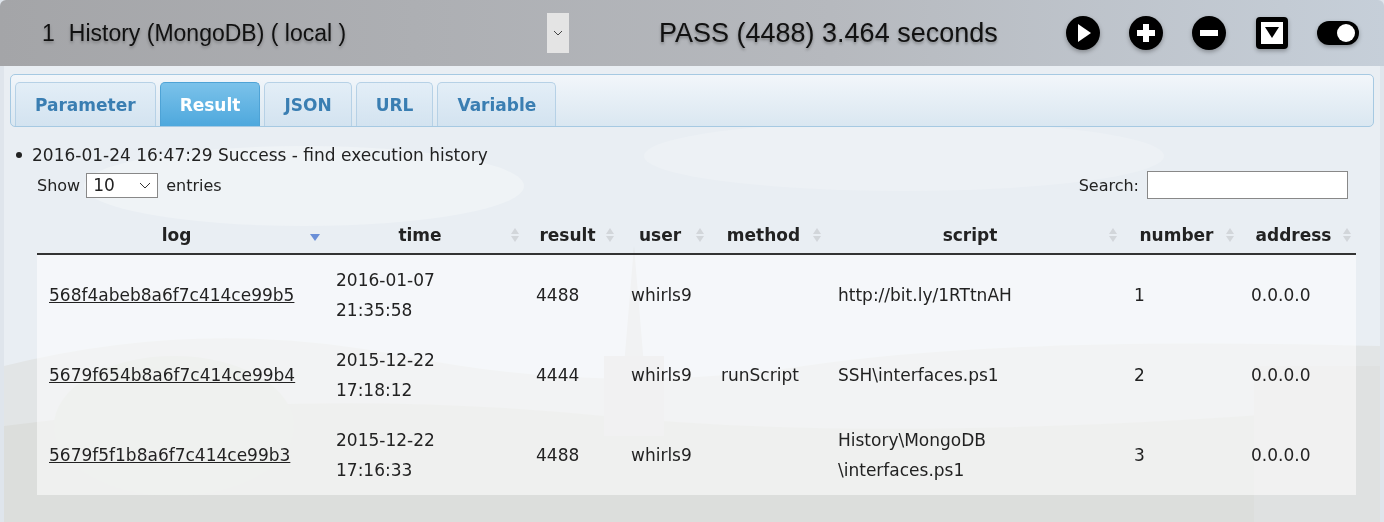  I want to click on status-text: PASS (4488) 3.464 seconds, so click(828, 33).